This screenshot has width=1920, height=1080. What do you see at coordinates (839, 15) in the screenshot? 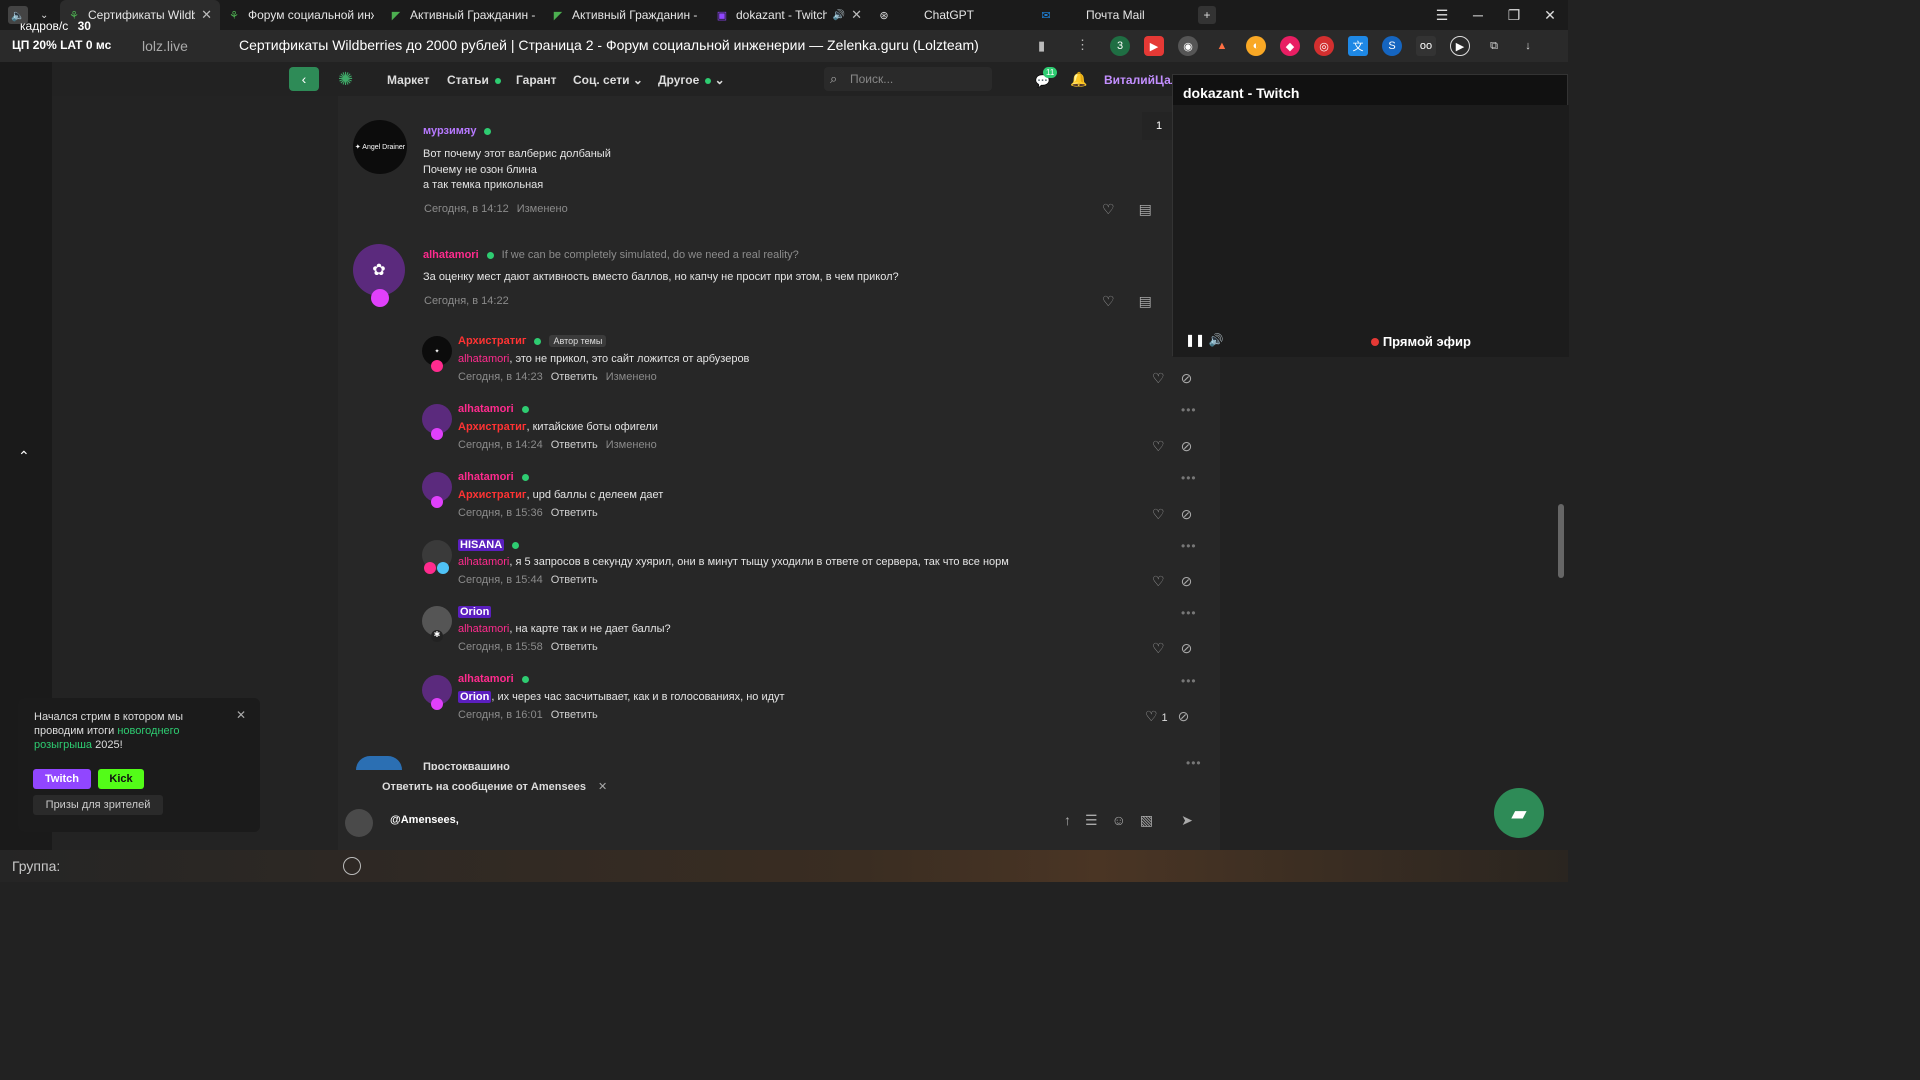
I see `audio-icon: 🔊` at bounding box center [839, 15].